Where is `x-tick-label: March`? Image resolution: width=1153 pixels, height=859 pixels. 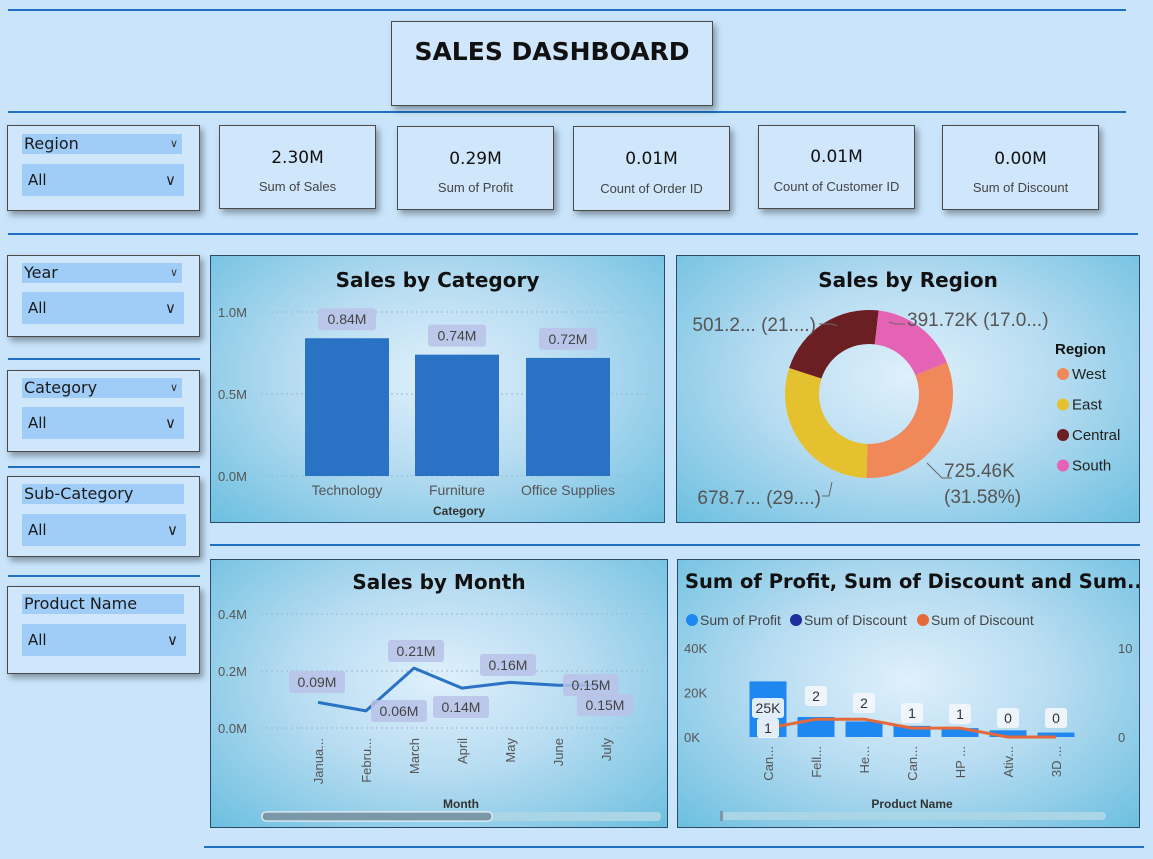 x-tick-label: March is located at coordinates (414, 756).